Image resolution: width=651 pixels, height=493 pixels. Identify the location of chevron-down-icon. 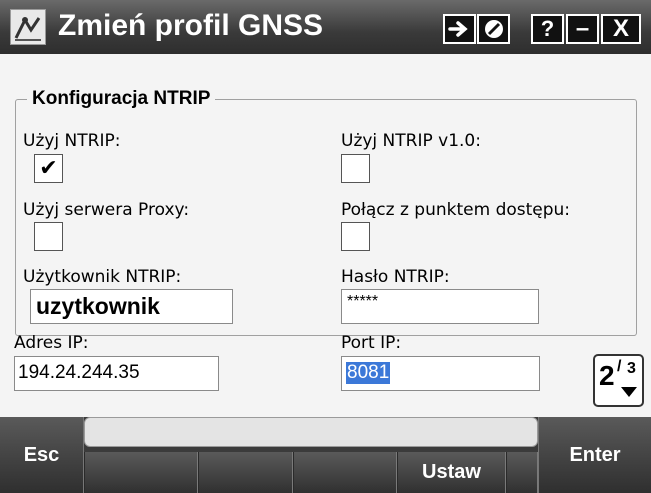
(629, 392).